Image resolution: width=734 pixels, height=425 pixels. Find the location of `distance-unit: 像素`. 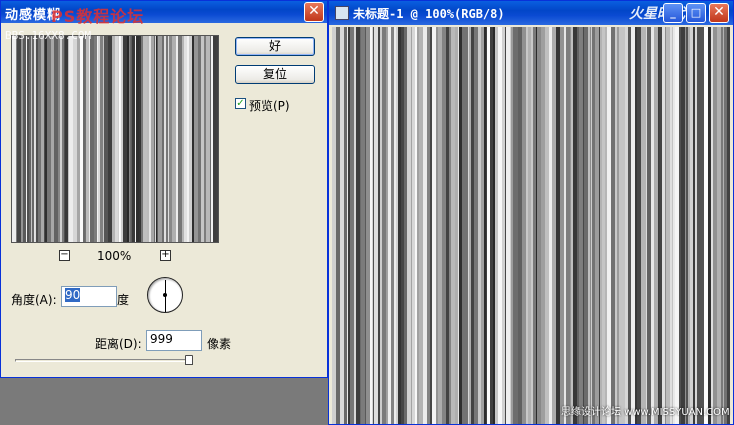

distance-unit: 像素 is located at coordinates (219, 344).